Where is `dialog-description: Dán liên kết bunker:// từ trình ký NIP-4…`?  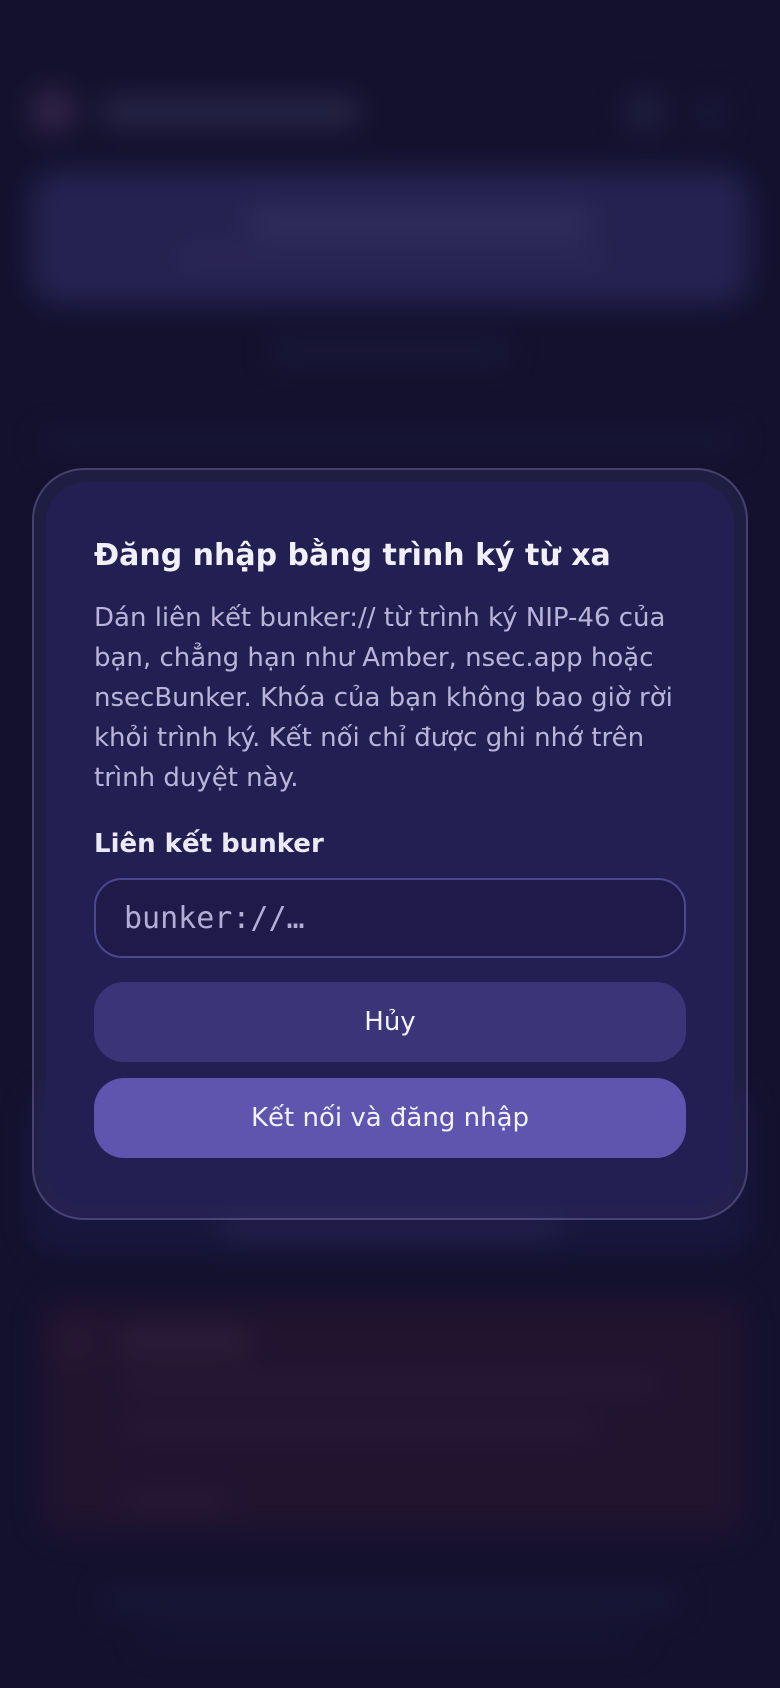 dialog-description: Dán liên kết bunker:// từ trình ký NIP-4… is located at coordinates (383, 698).